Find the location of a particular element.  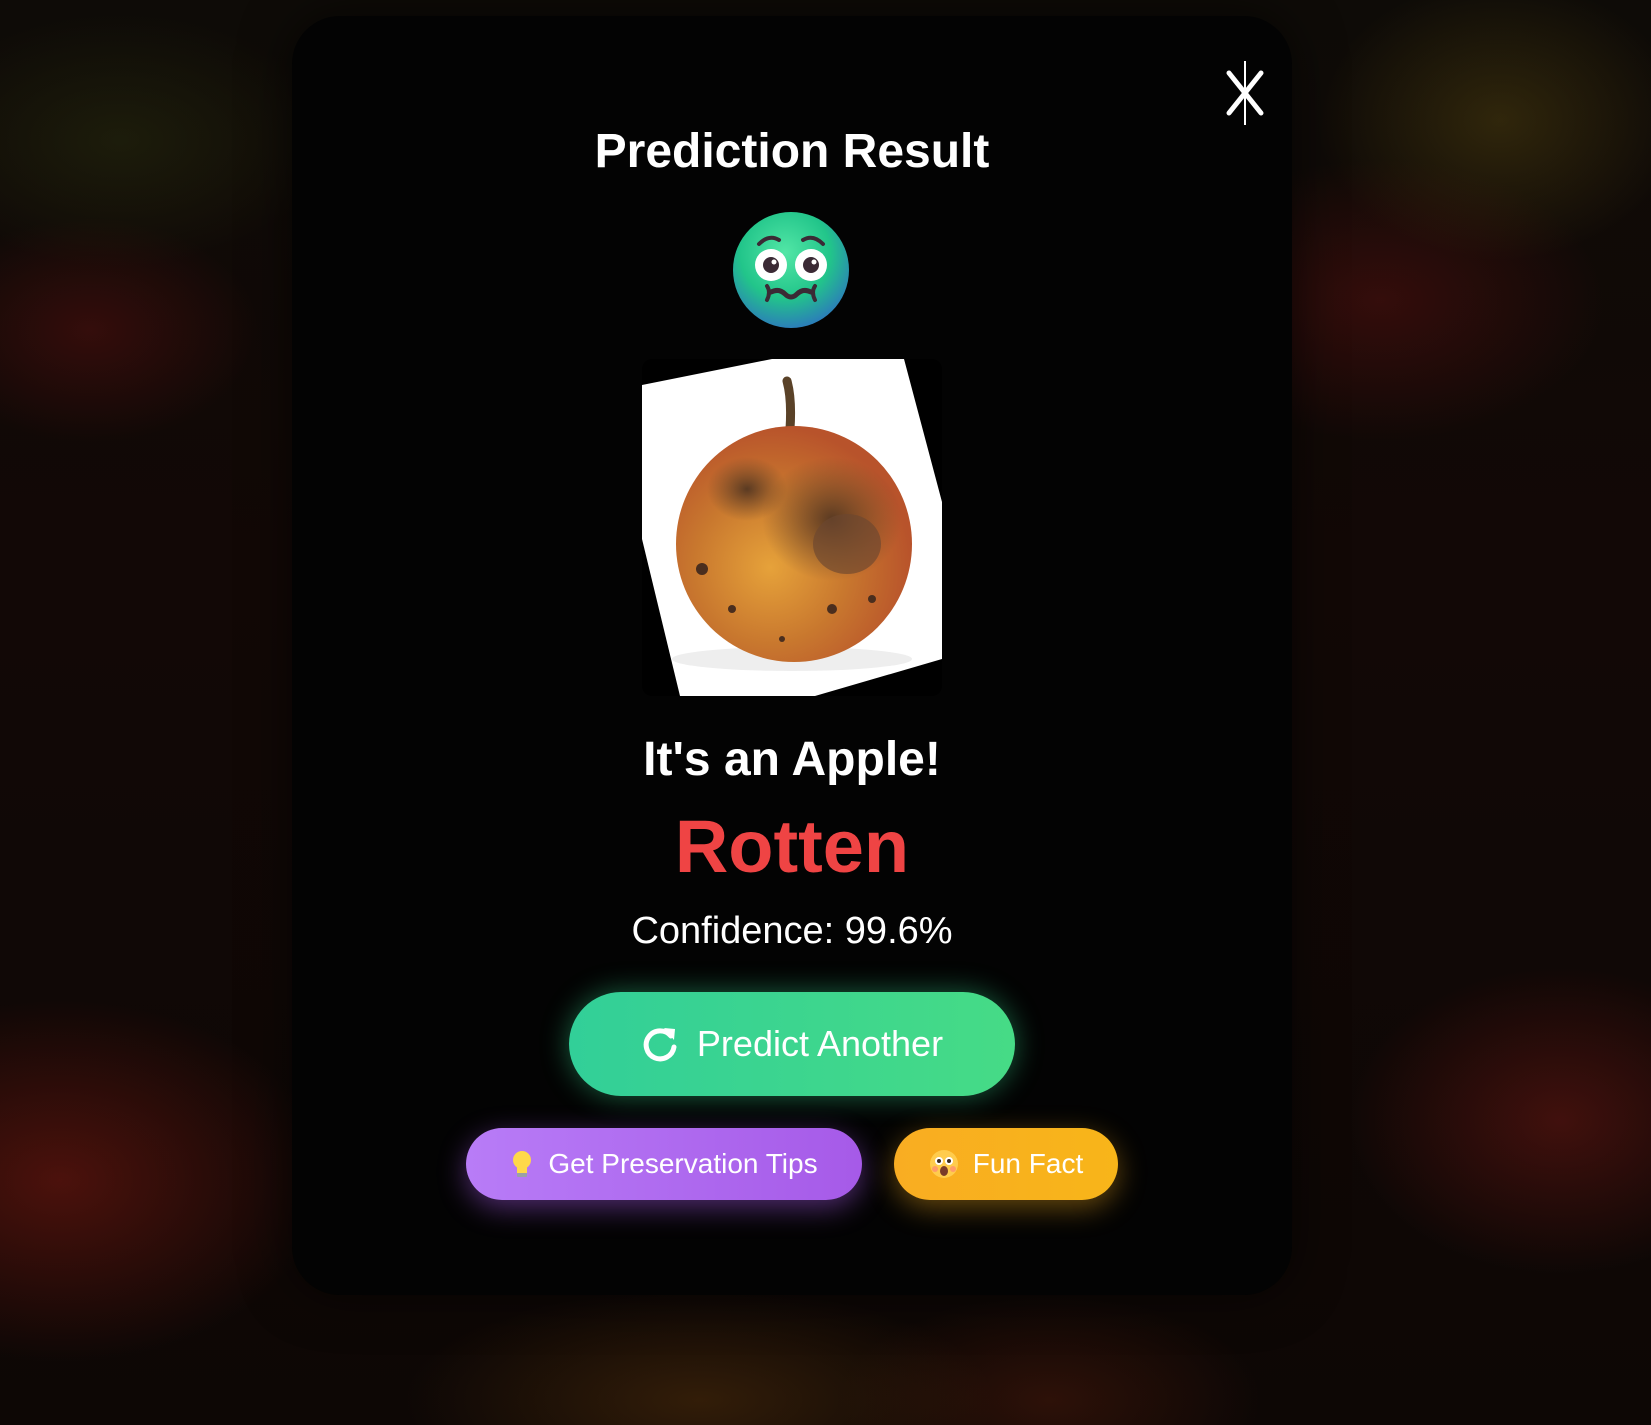

nauseated-face-icon is located at coordinates (791, 270).